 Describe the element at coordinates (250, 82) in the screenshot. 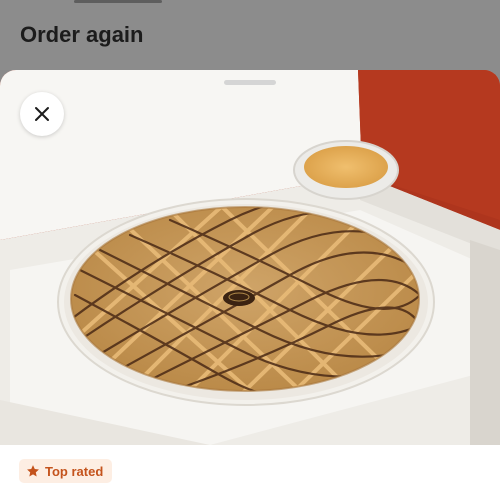

I see `drag-handle` at that location.